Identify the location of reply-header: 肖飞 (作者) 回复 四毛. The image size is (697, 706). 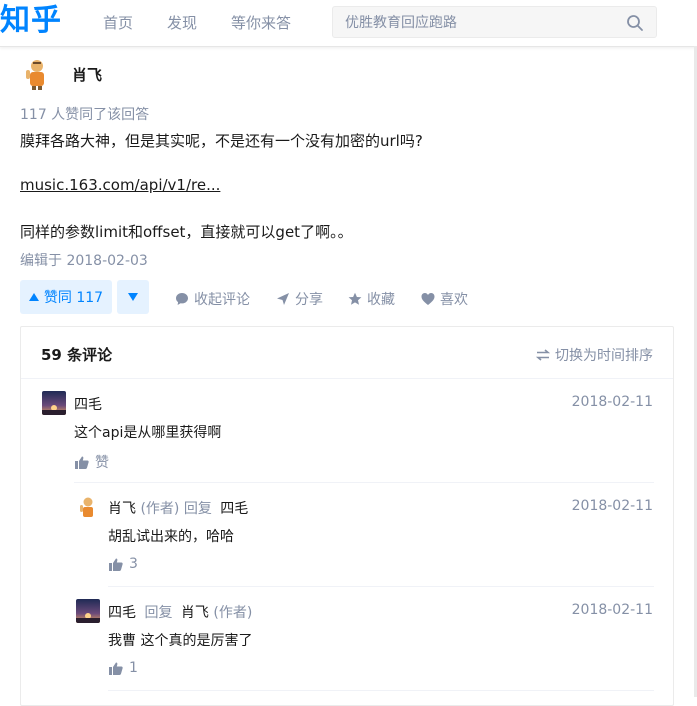
(178, 508).